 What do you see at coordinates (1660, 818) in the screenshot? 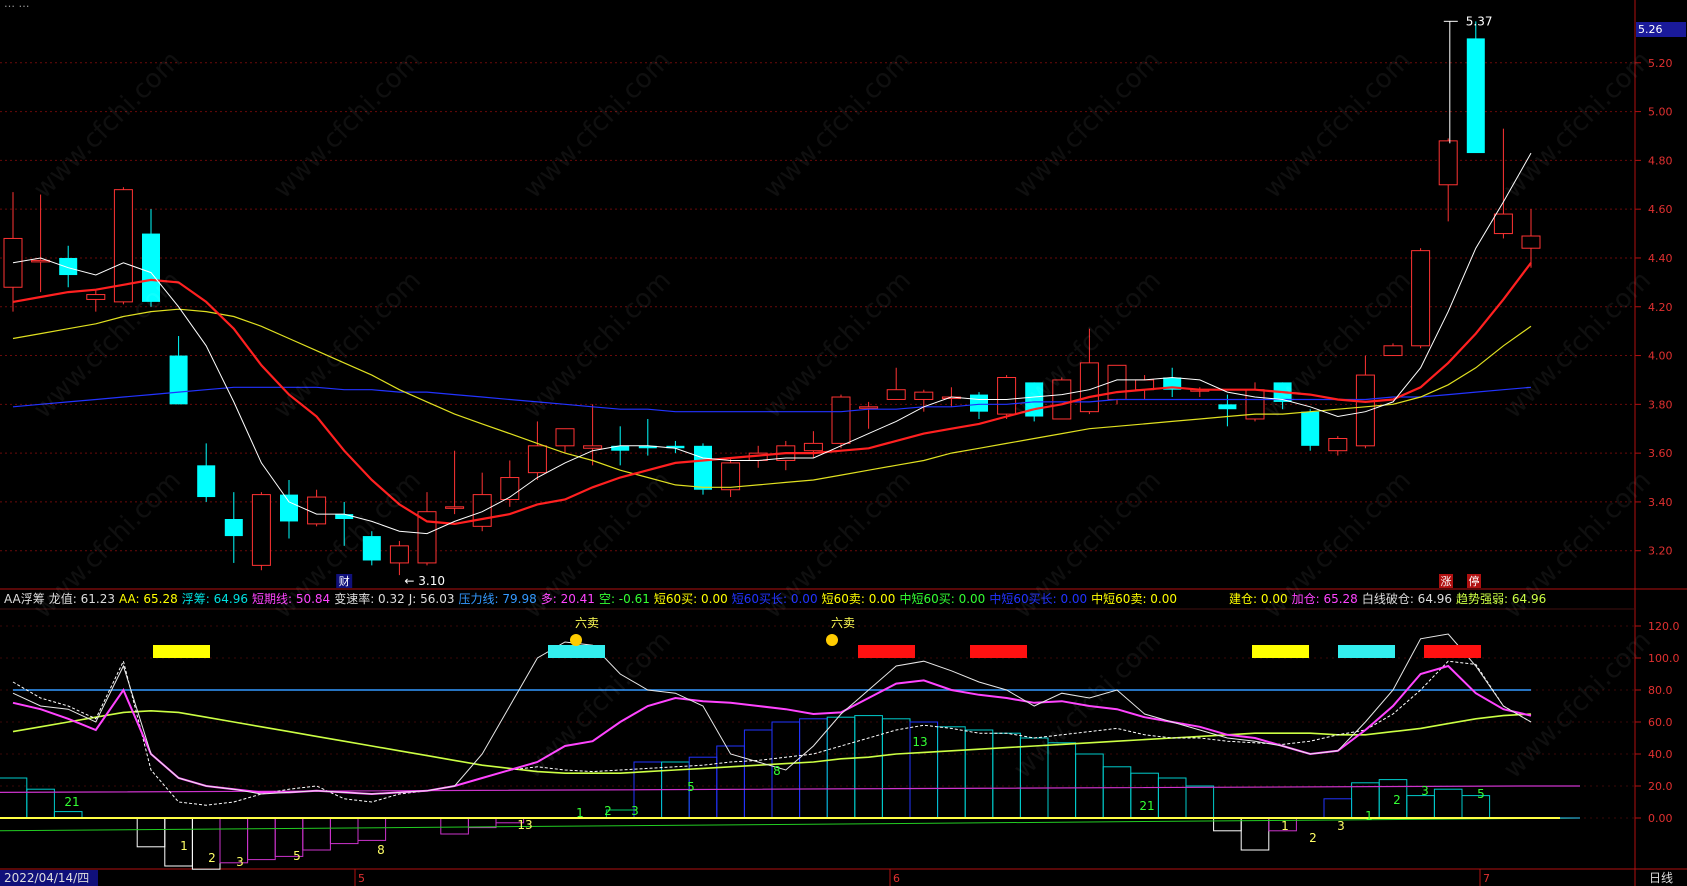
I see `osc-tick-label: 0.00` at bounding box center [1660, 818].